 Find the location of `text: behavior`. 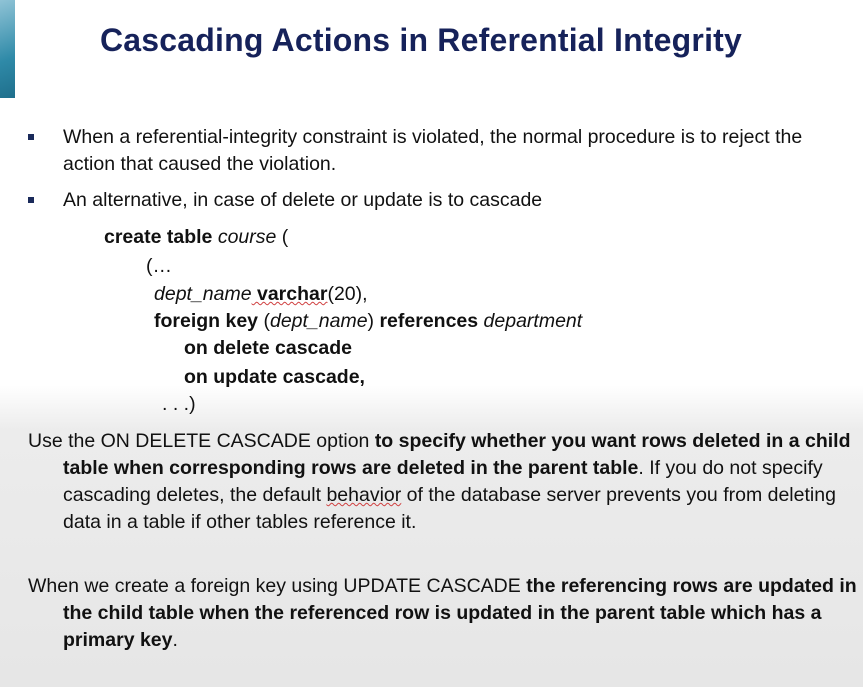

text: behavior is located at coordinates (364, 495).